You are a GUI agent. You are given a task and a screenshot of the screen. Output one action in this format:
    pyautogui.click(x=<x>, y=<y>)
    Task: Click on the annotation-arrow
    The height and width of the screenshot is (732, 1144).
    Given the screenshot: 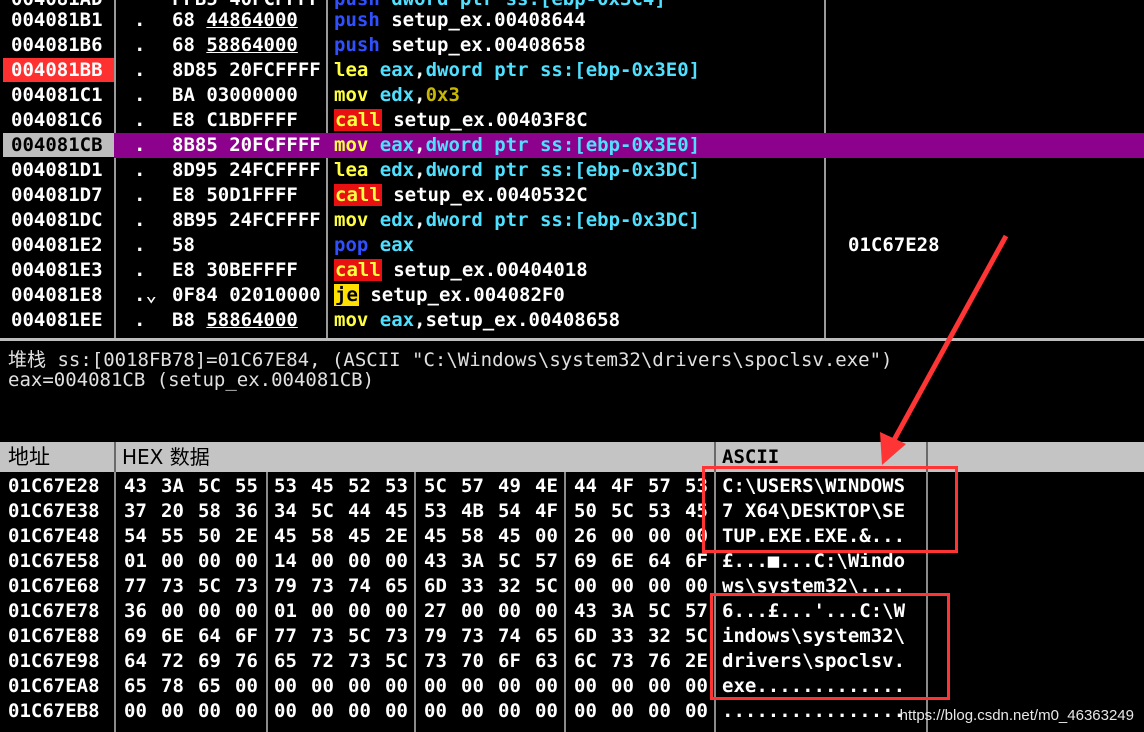 What is the action you would take?
    pyautogui.click(x=944, y=349)
    